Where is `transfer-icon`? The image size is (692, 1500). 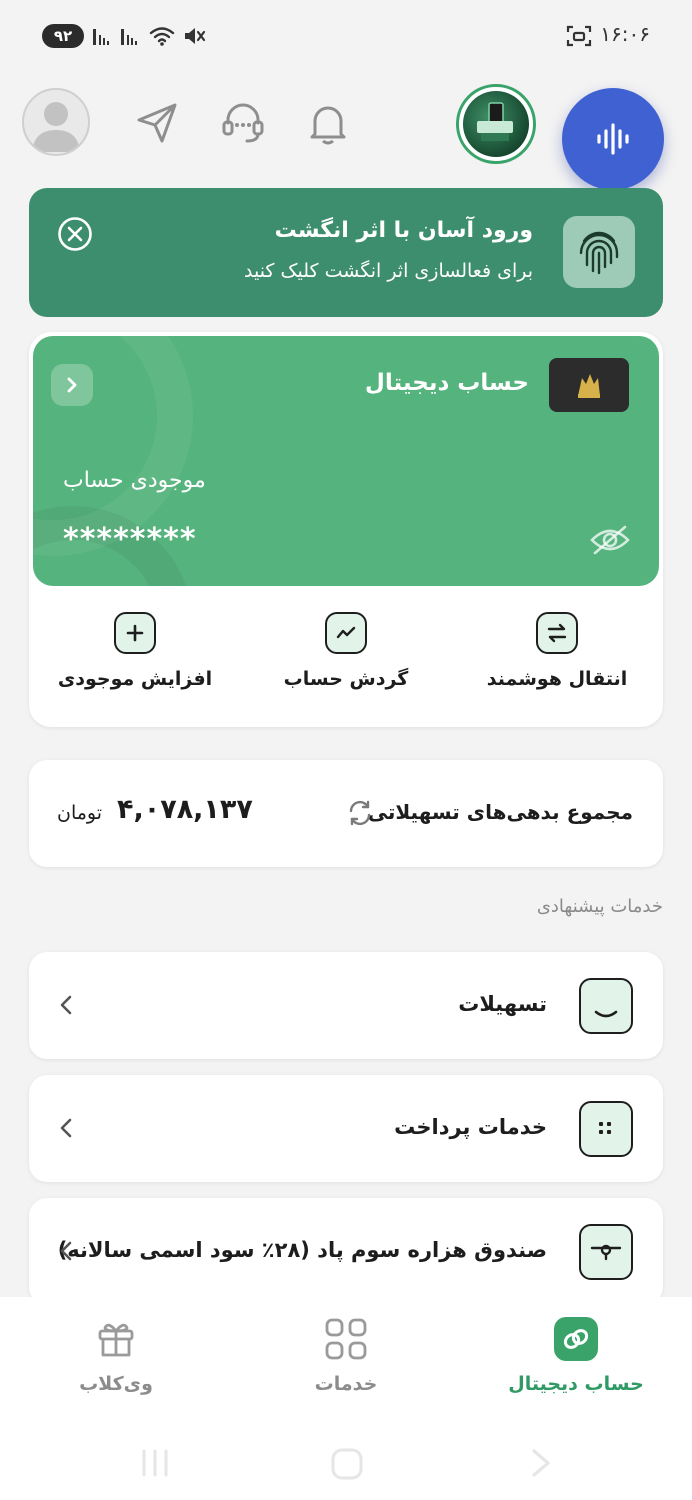
transfer-icon is located at coordinates (557, 633).